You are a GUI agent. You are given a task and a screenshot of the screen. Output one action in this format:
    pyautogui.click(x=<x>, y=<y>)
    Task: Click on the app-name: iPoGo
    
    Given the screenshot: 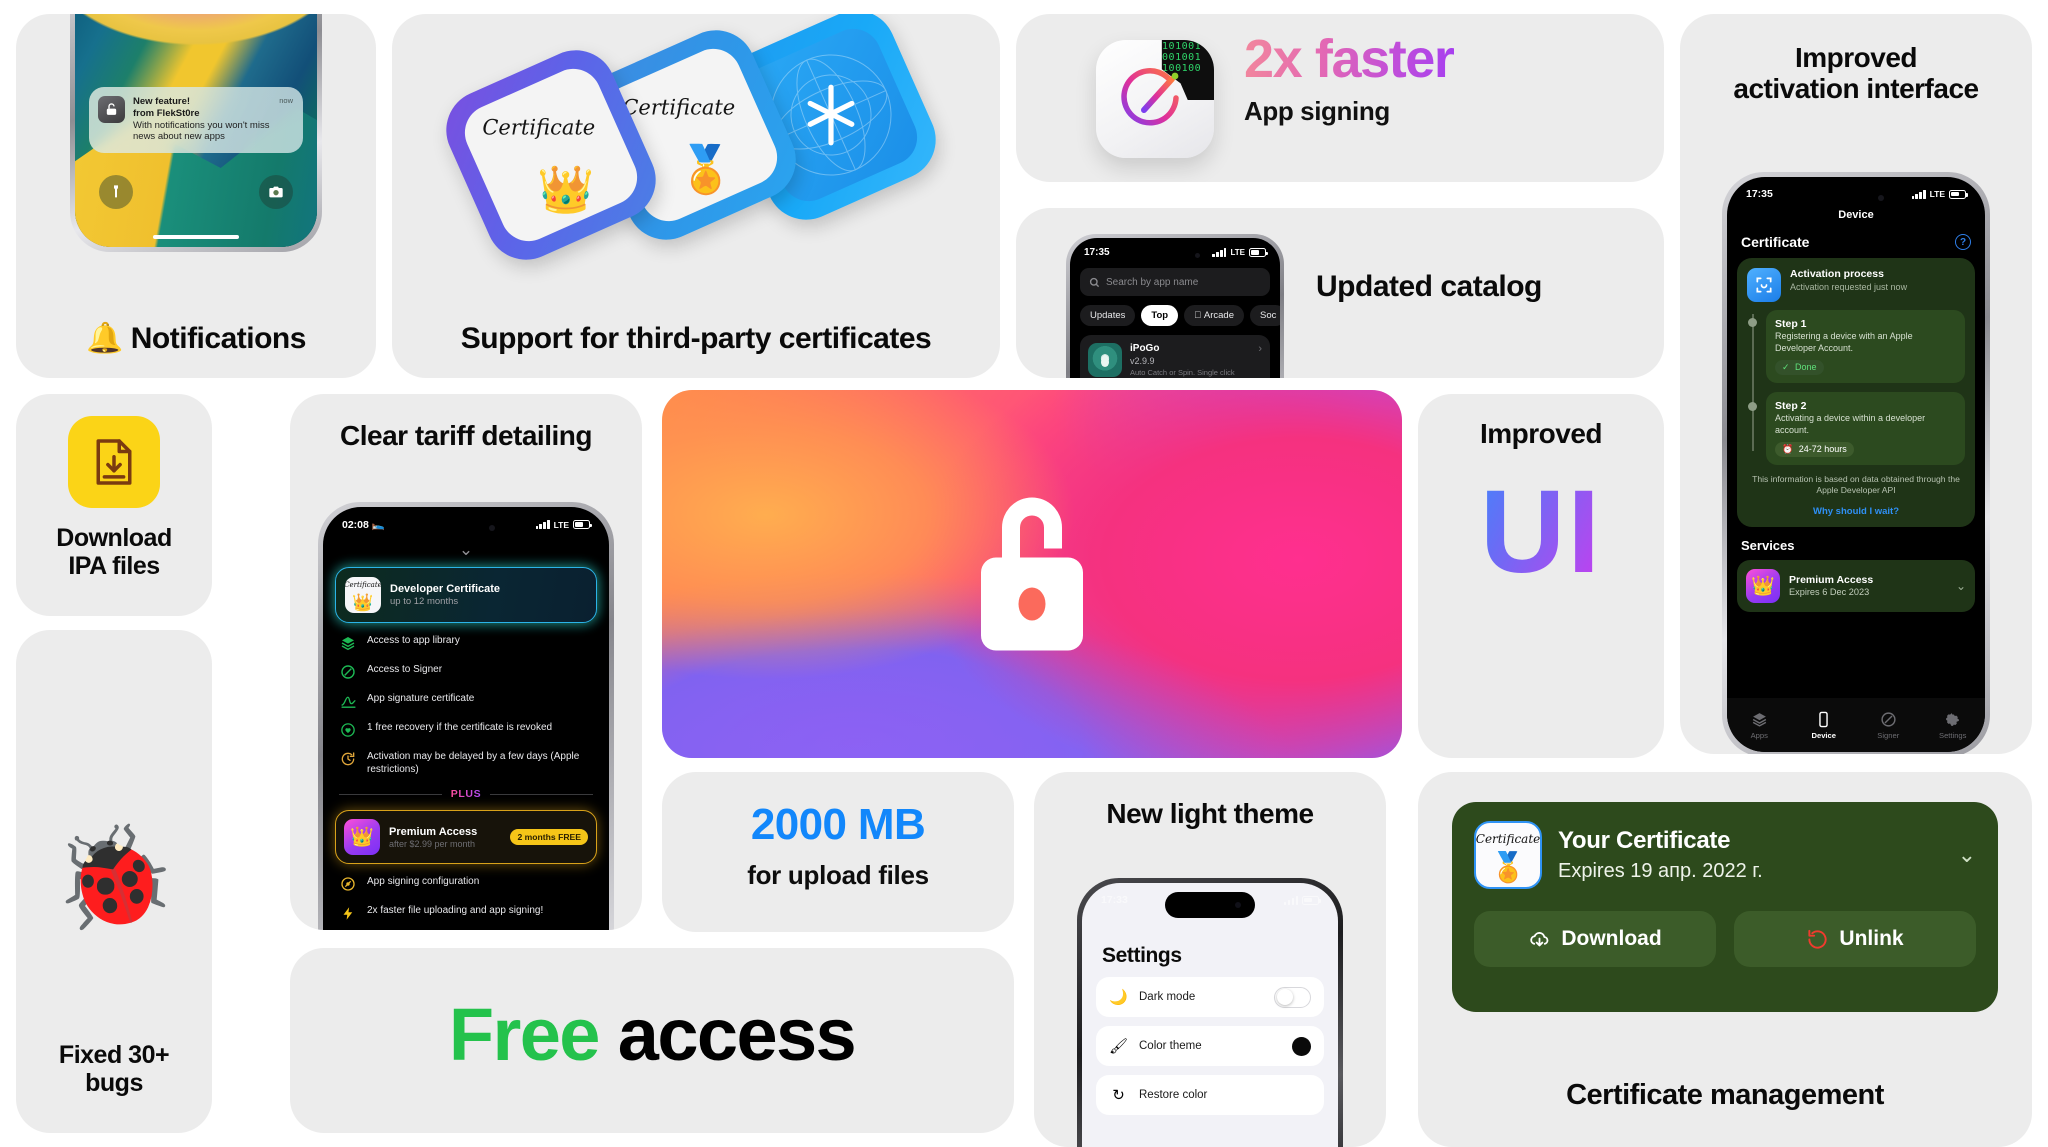 What is the action you would take?
    pyautogui.click(x=1145, y=348)
    